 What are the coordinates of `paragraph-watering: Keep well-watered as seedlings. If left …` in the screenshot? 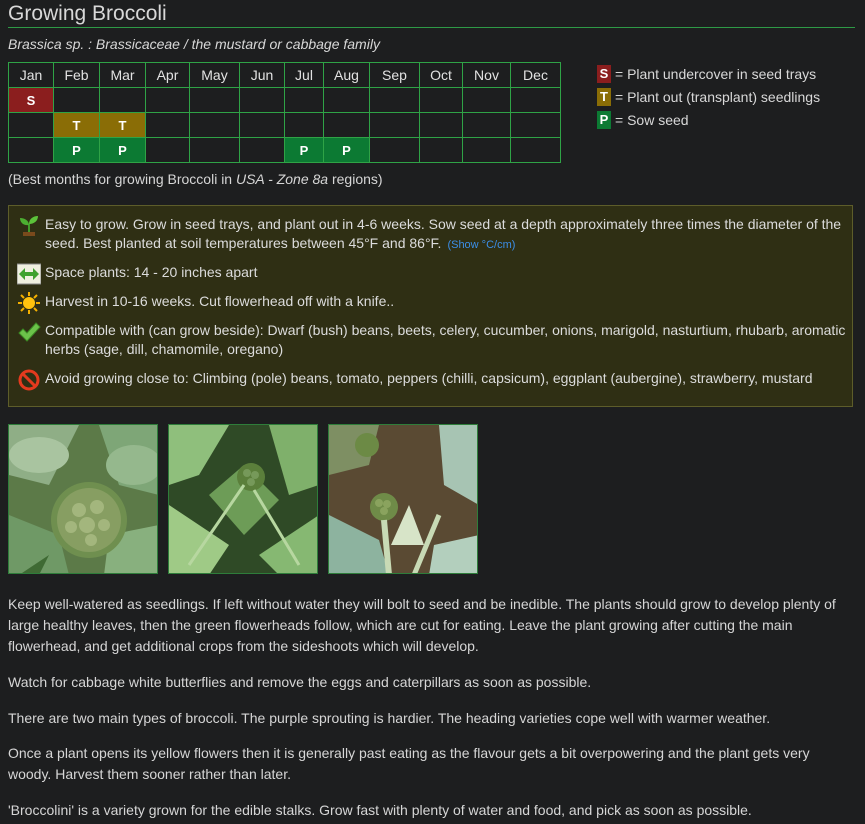 It's located at (422, 625).